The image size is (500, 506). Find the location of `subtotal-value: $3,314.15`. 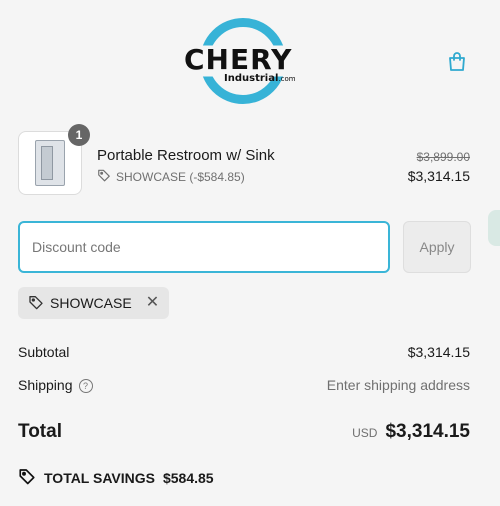

subtotal-value: $3,314.15 is located at coordinates (438, 352).